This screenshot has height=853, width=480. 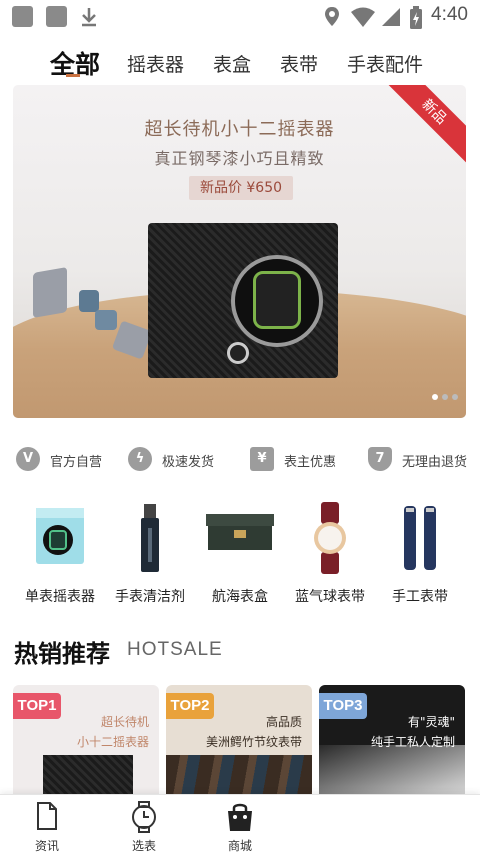 I want to click on tab-accessories: 手表配件, so click(x=385, y=63).